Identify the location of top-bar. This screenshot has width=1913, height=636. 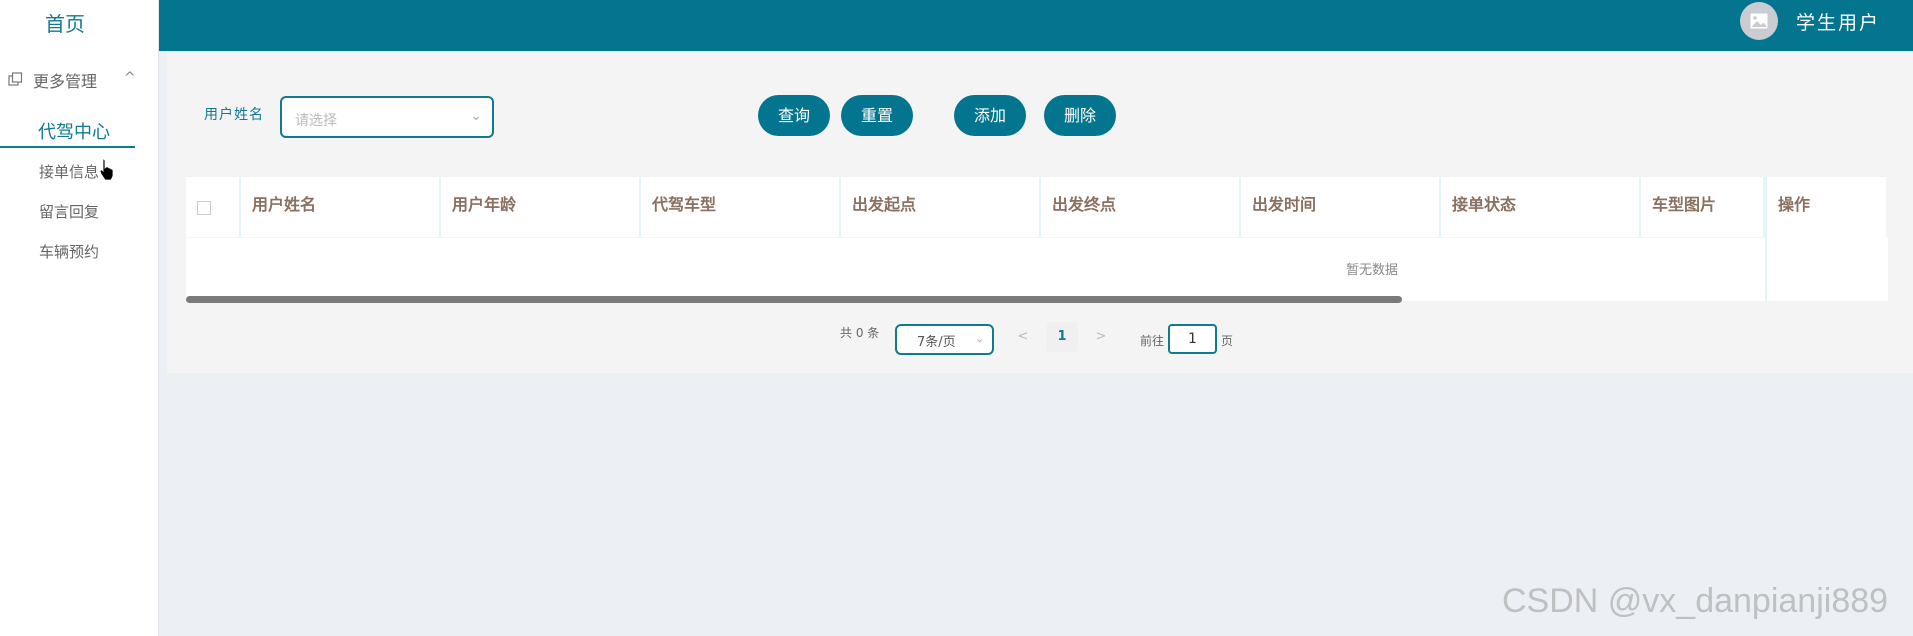
(1036, 25).